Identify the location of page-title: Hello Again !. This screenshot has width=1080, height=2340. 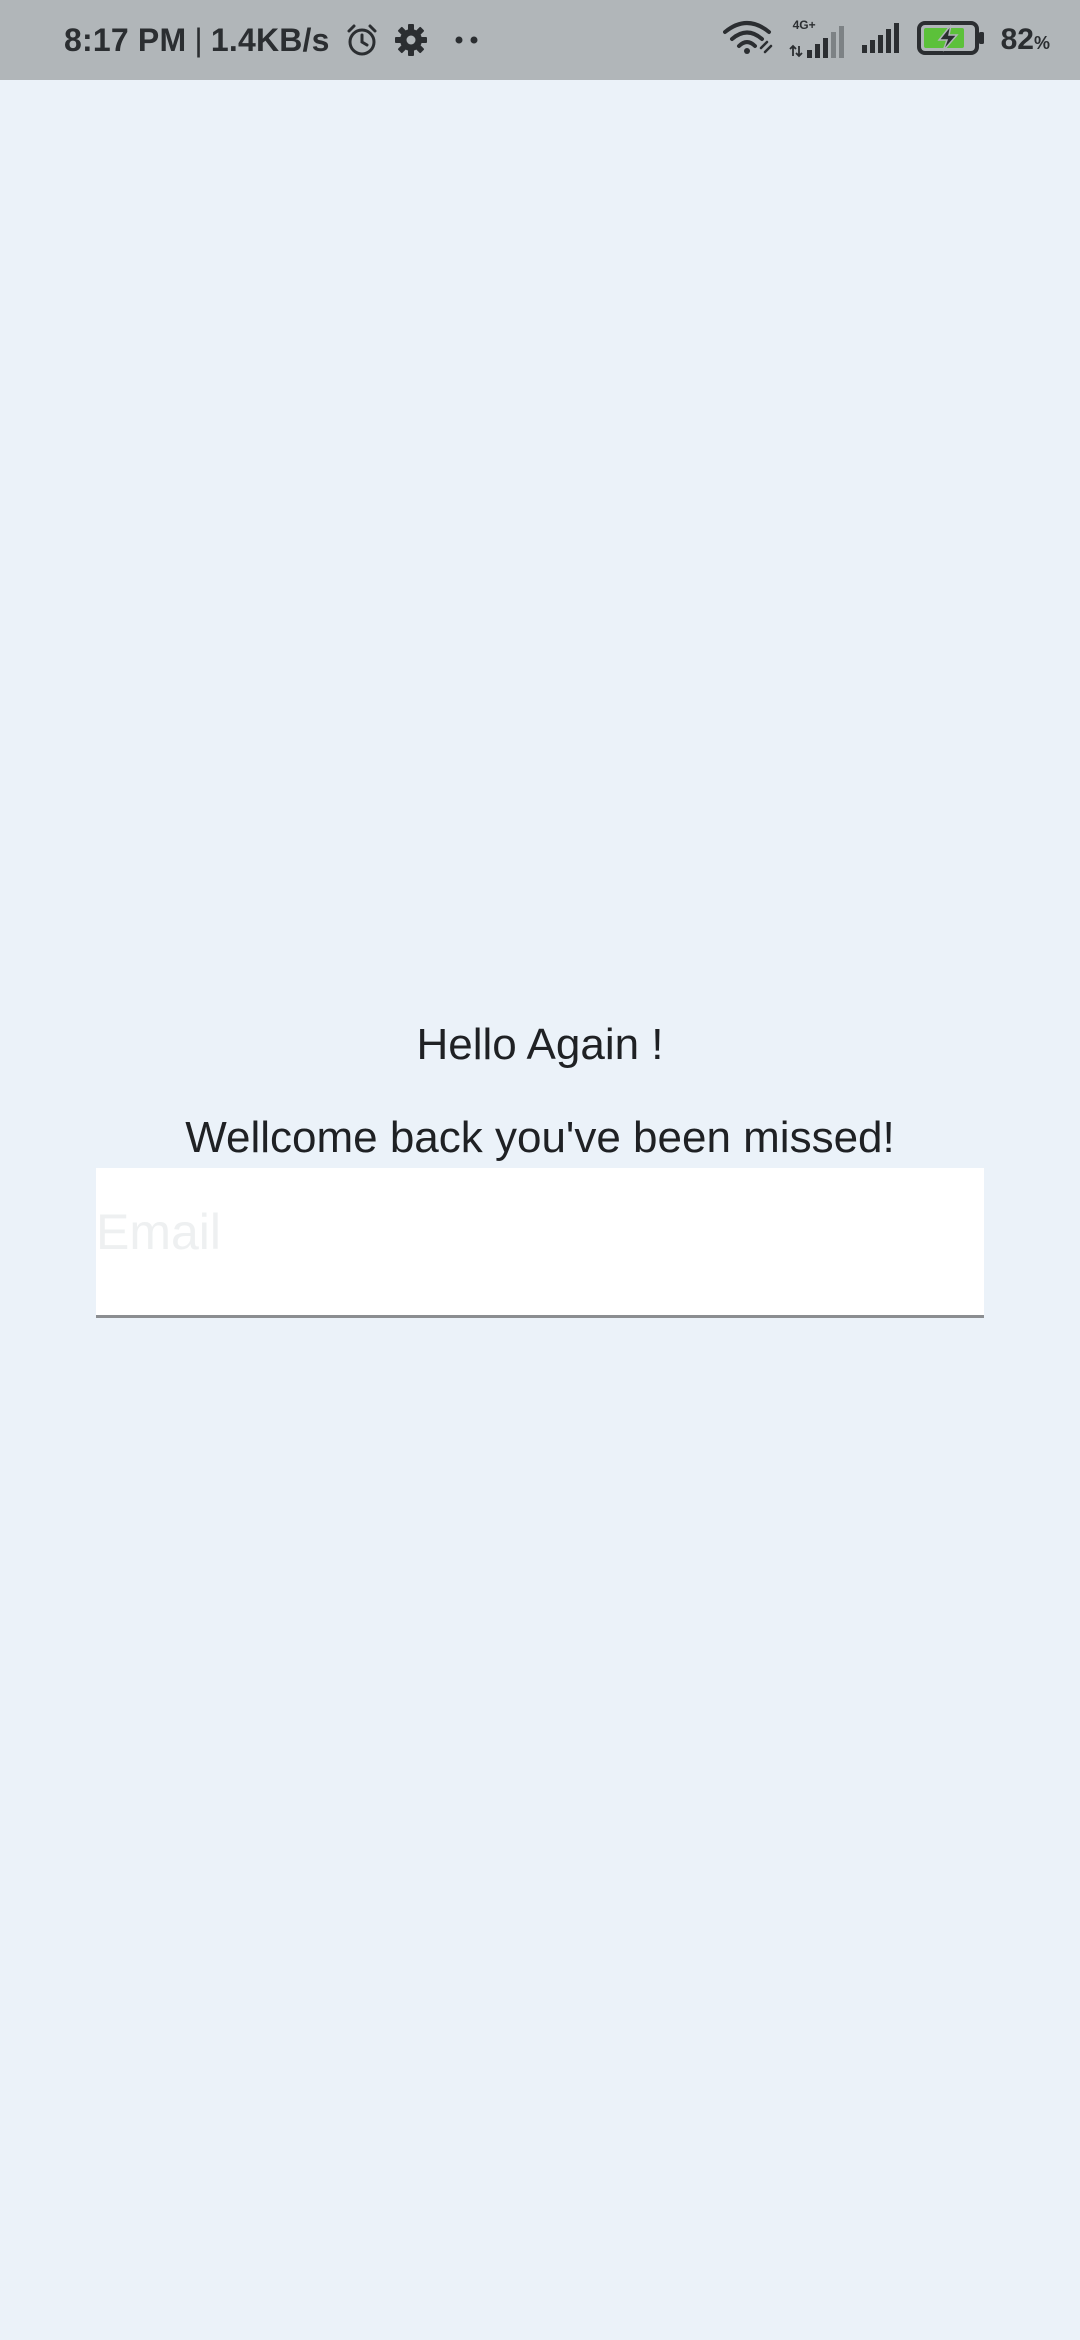
(540, 1044).